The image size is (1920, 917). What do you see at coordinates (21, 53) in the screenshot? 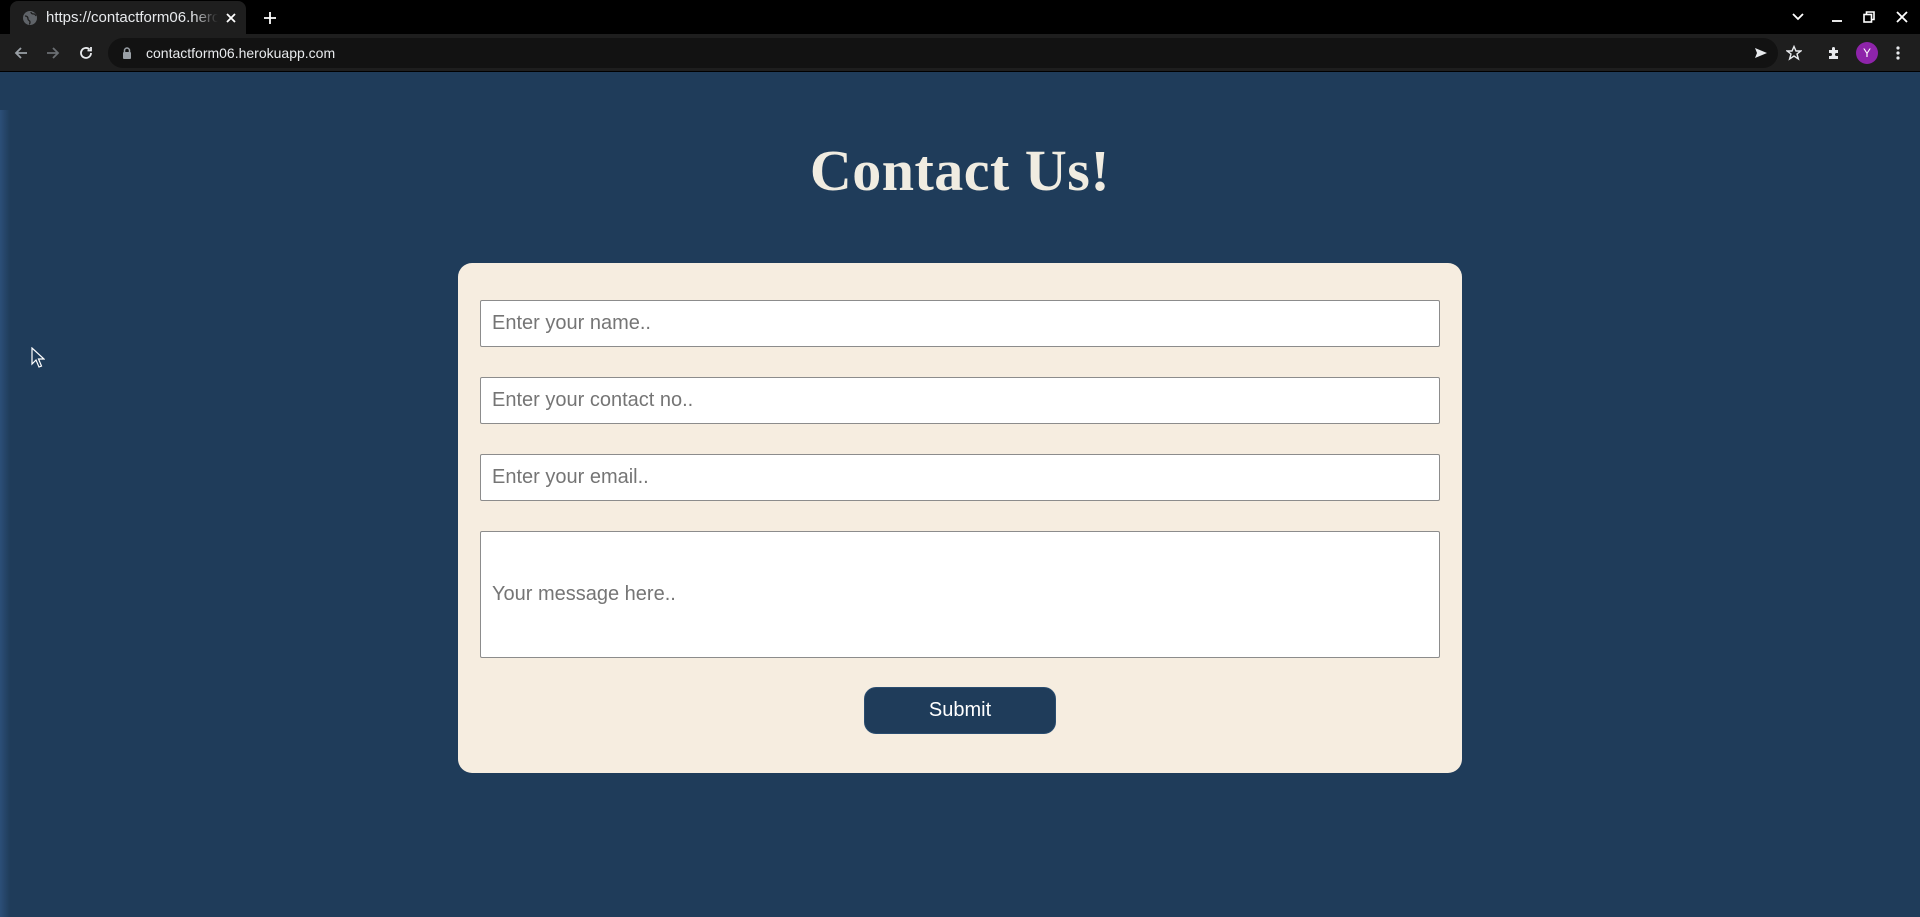
I see `back-arrow-icon` at bounding box center [21, 53].